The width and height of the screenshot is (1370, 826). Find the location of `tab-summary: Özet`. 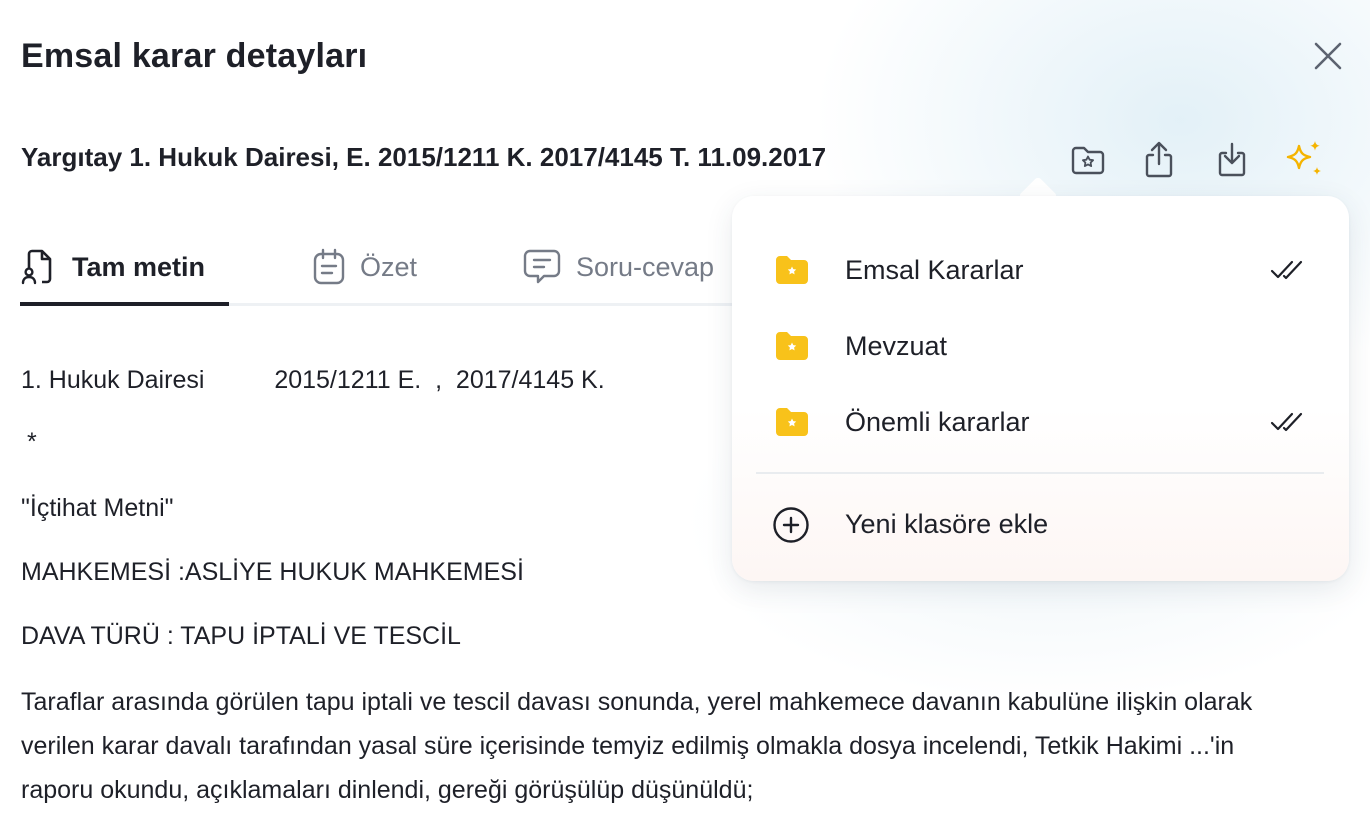

tab-summary: Özet is located at coordinates (364, 267).